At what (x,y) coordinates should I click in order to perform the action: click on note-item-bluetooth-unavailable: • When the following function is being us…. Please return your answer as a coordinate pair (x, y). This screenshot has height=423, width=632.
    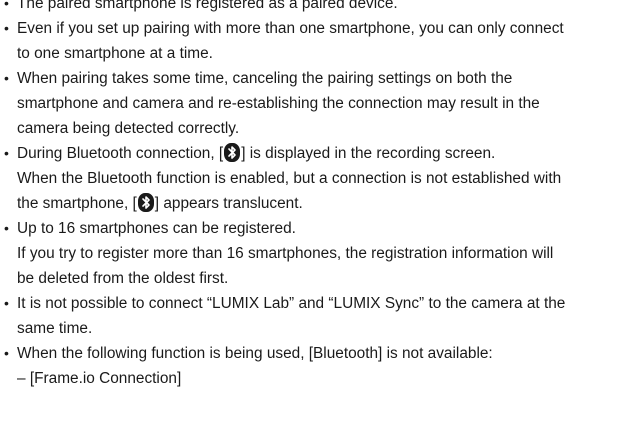
    Looking at the image, I should click on (318, 353).